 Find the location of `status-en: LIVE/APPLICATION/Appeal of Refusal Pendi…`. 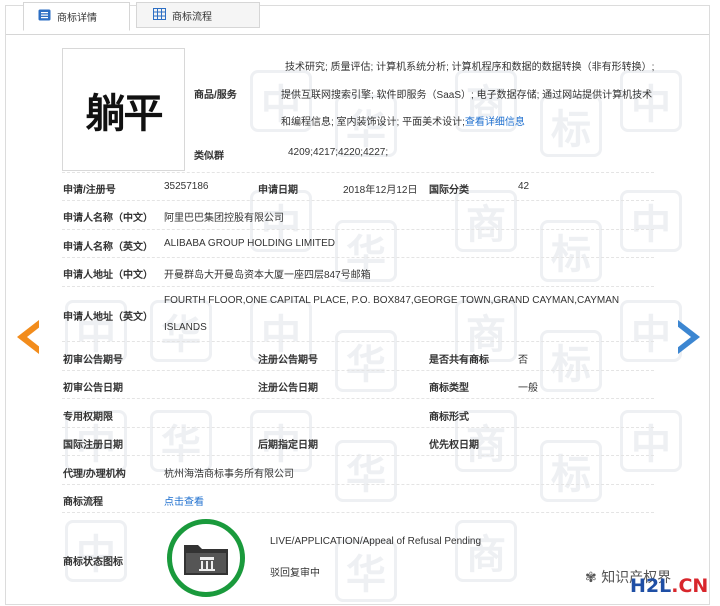

status-en: LIVE/APPLICATION/Appeal of Refusal Pendi… is located at coordinates (376, 541).